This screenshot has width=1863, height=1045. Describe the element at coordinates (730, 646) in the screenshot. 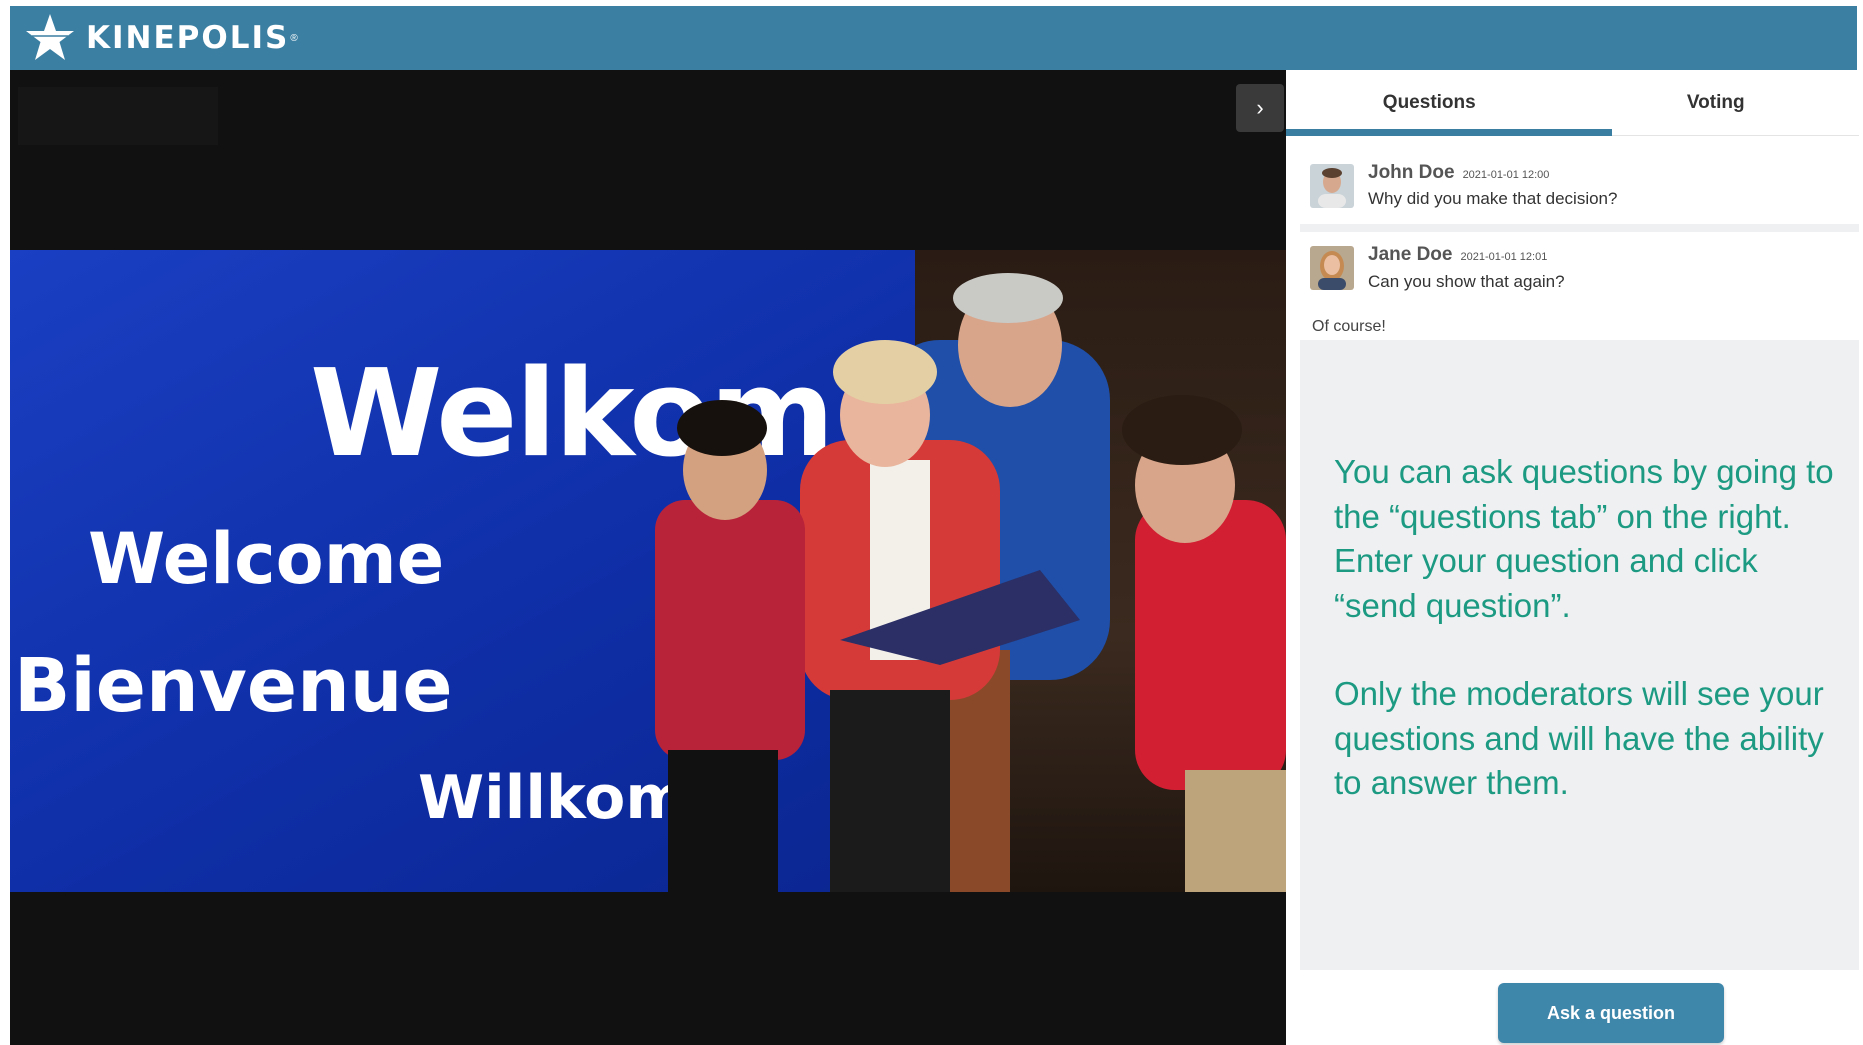

I see `person-boy-left` at that location.